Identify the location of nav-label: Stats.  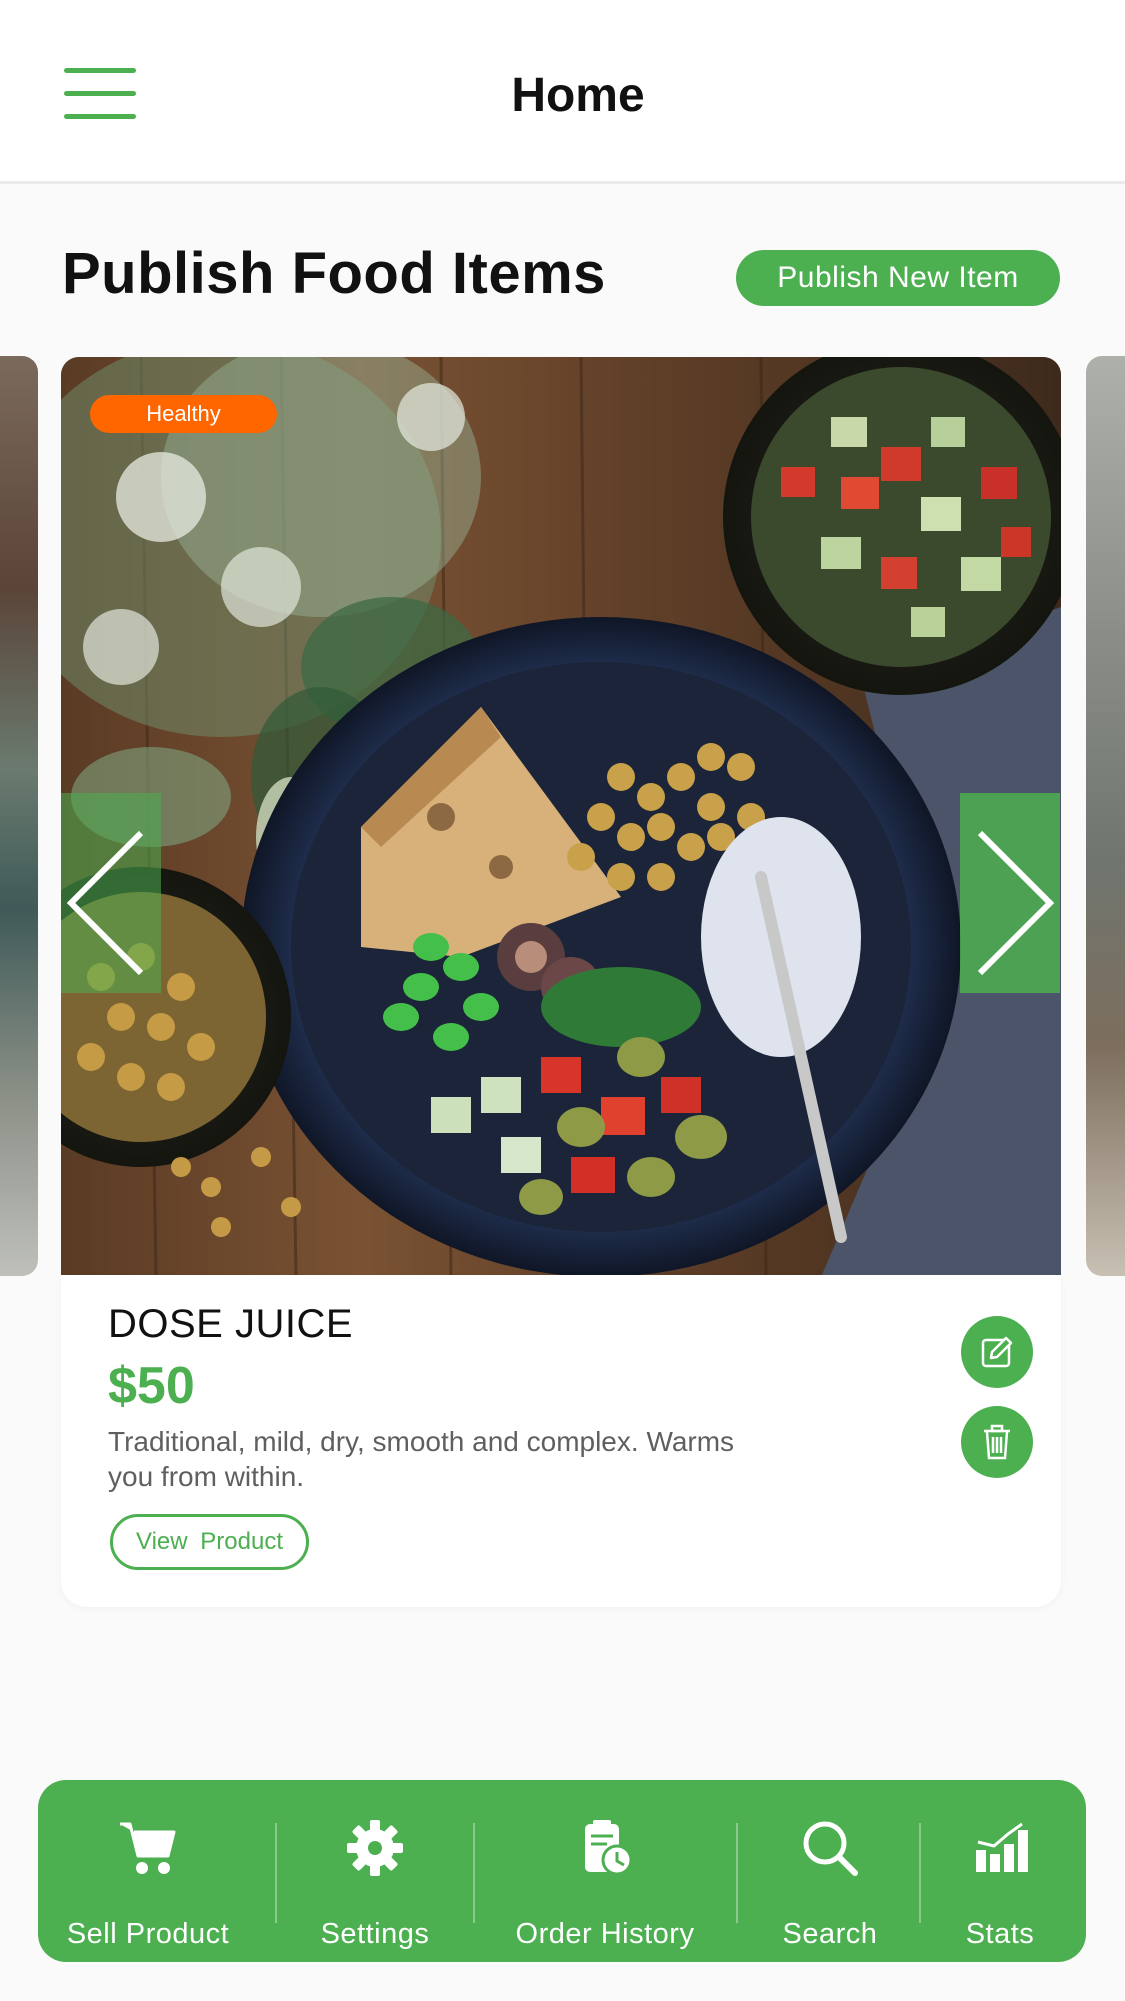
(1000, 1934).